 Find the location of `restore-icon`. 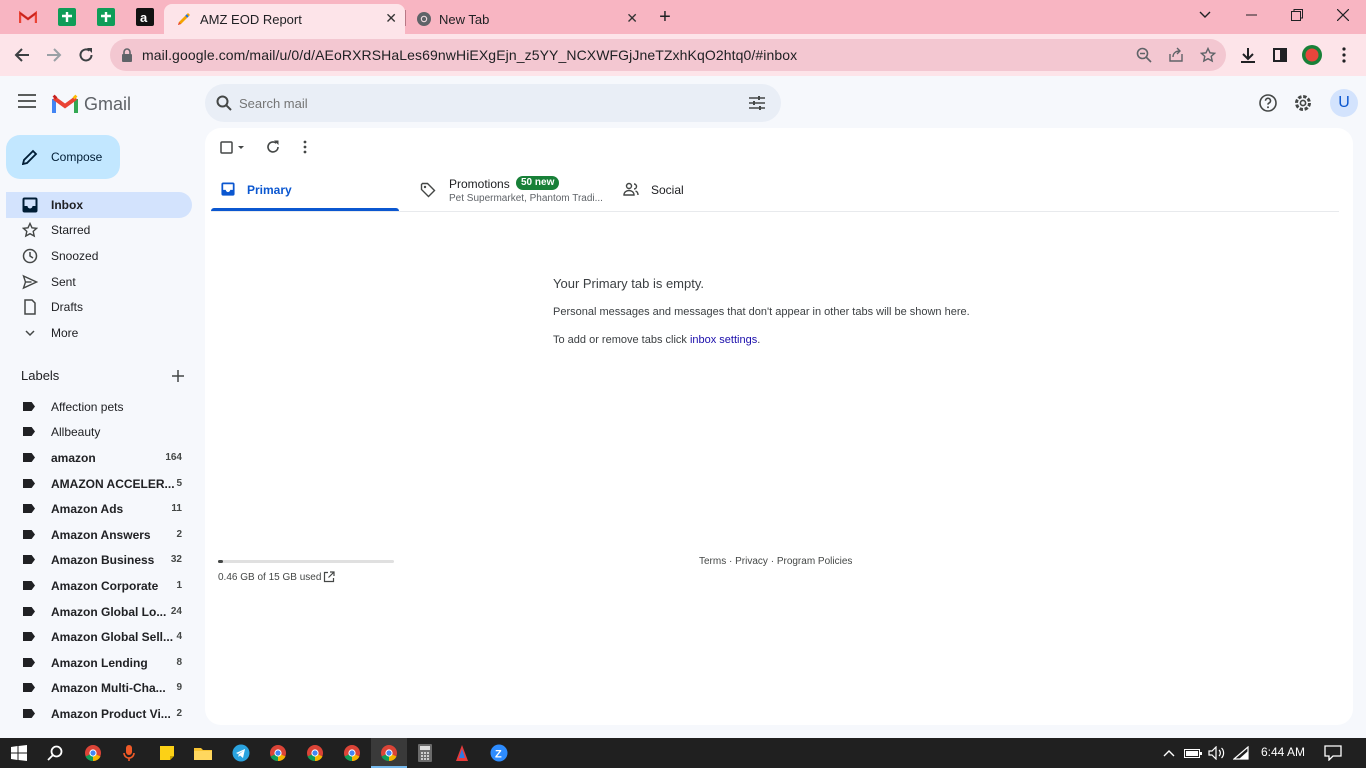

restore-icon is located at coordinates (1297, 15).